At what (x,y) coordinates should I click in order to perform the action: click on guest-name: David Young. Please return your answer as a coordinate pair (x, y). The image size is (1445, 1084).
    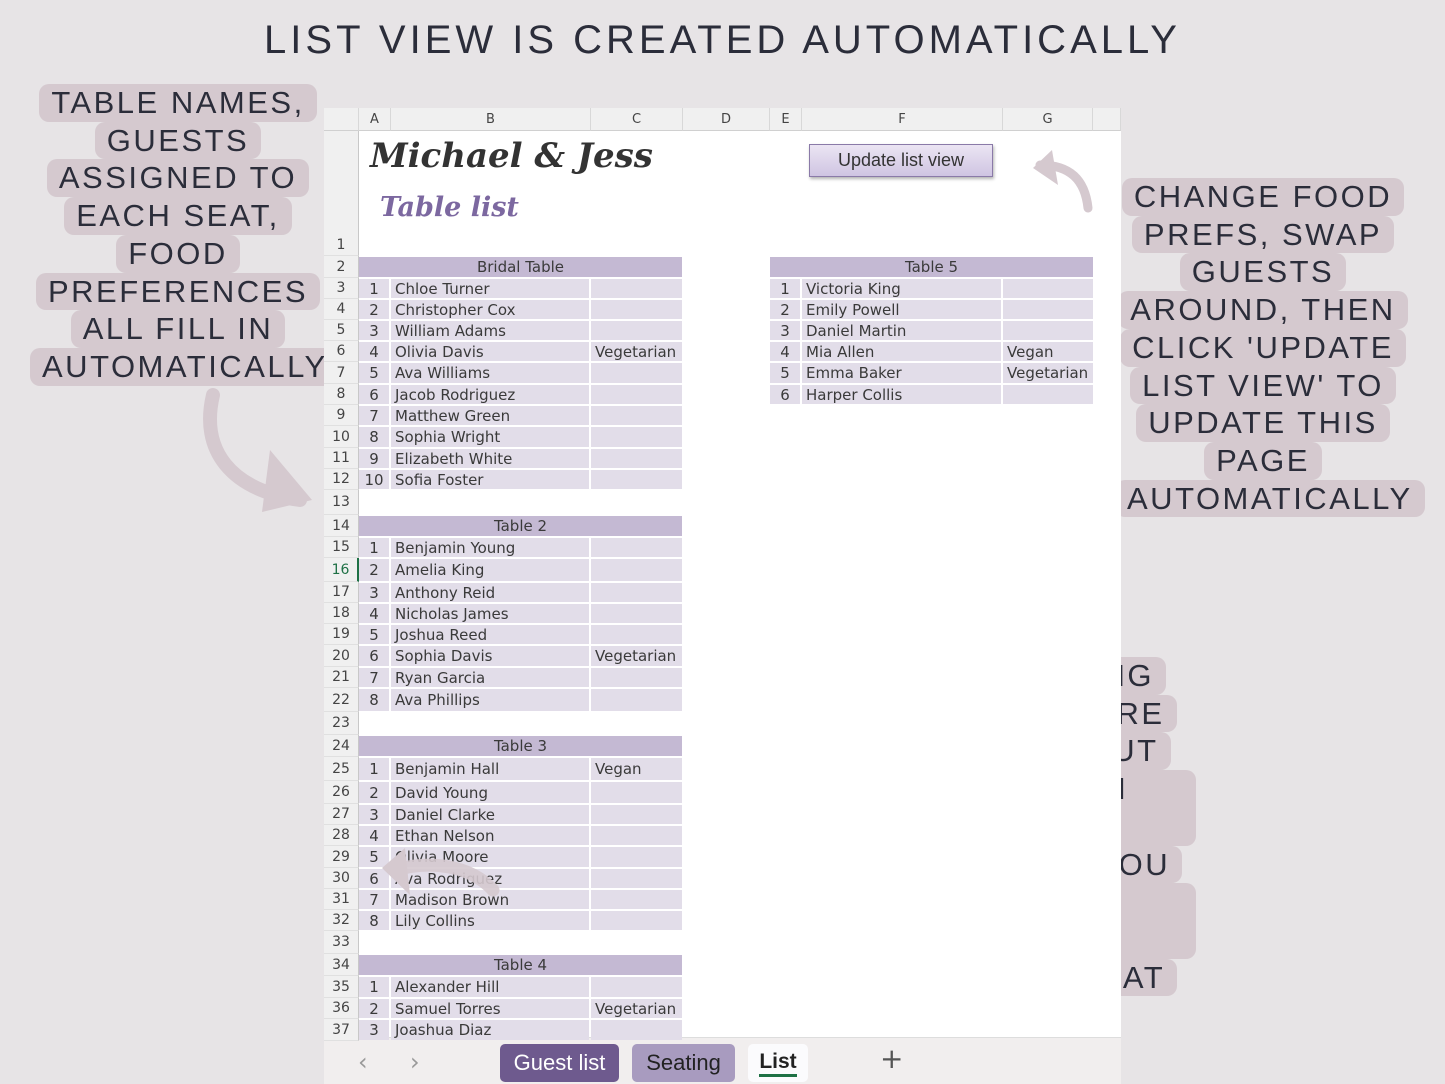
    Looking at the image, I should click on (490, 792).